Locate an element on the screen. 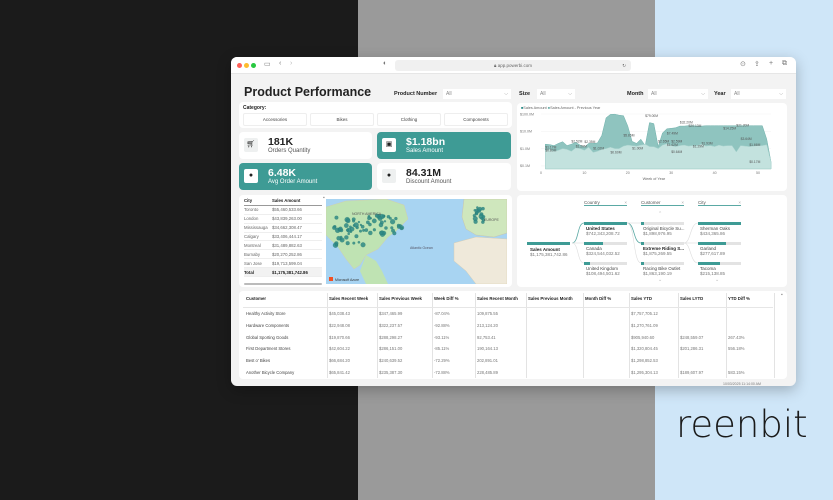  maximize-window-button is located at coordinates (253, 65).